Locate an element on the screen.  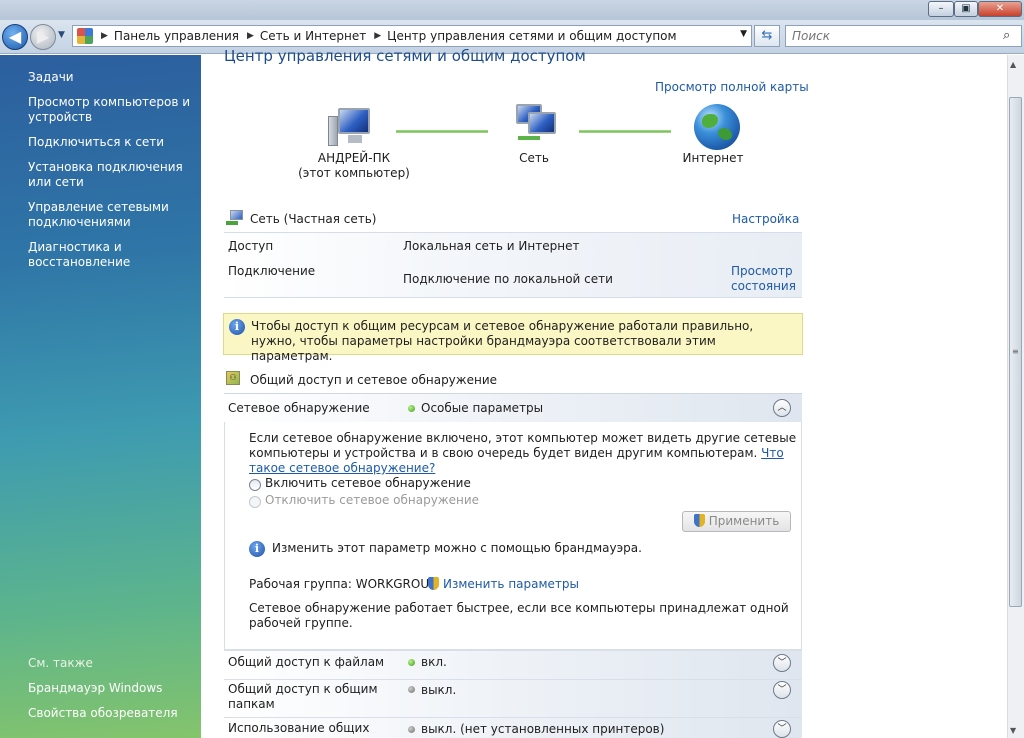
search-input is located at coordinates (903, 36).